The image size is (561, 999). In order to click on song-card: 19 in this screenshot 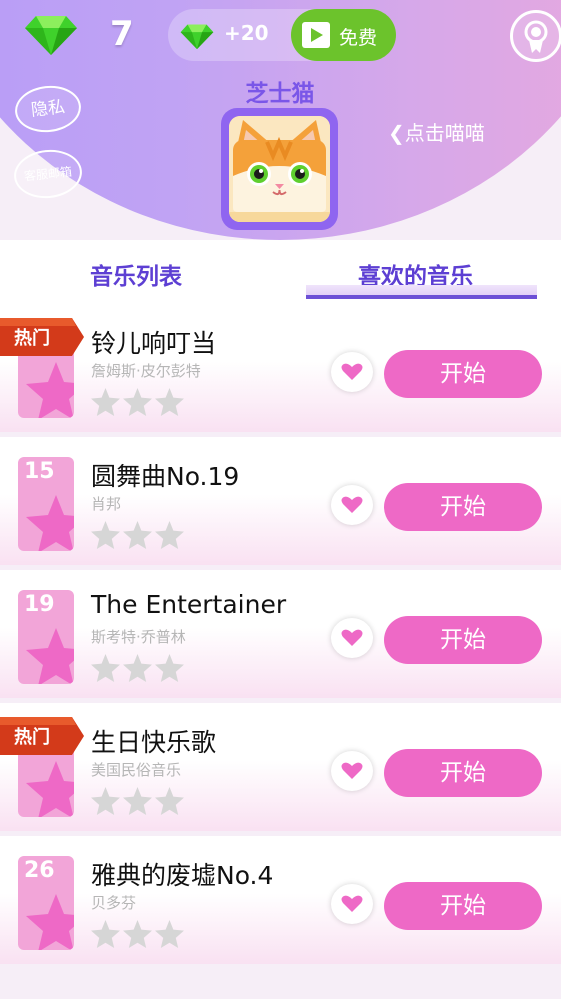, I will do `click(46, 637)`.